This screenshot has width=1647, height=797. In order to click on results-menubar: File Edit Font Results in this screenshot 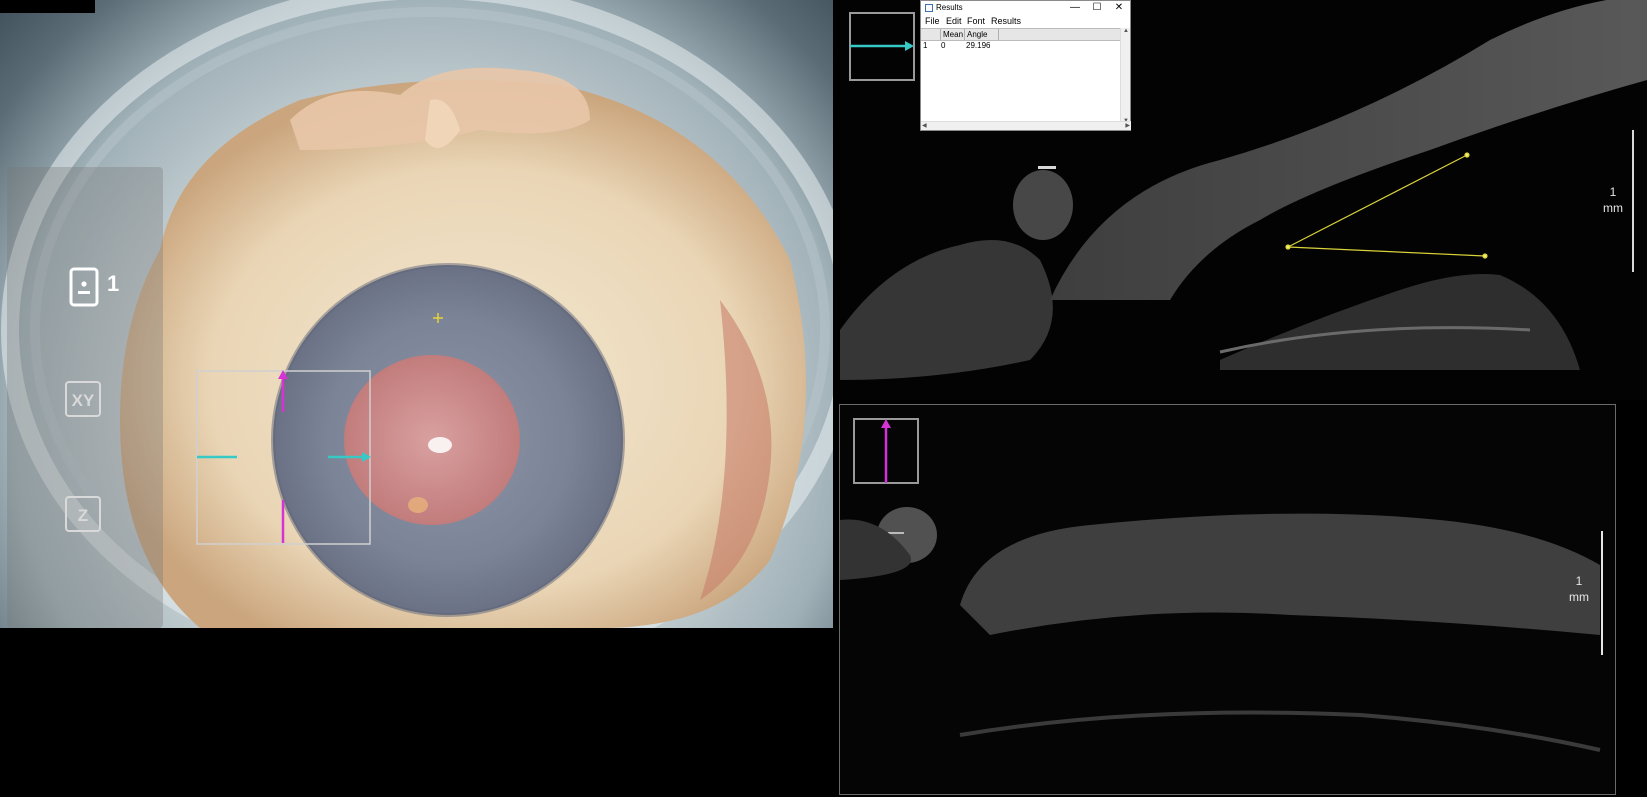, I will do `click(1025, 21)`.